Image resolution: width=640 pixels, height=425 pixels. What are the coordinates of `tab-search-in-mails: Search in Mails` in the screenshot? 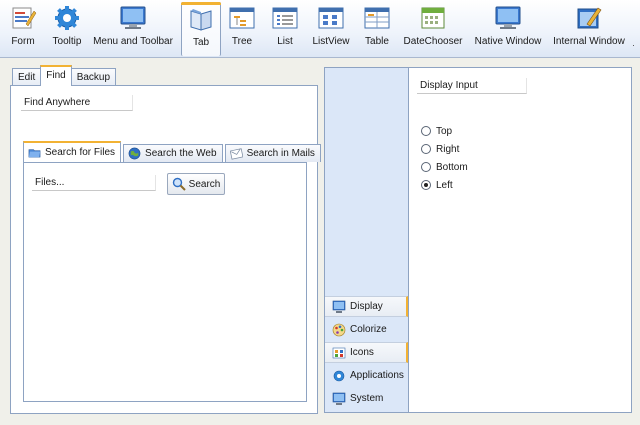 It's located at (272, 153).